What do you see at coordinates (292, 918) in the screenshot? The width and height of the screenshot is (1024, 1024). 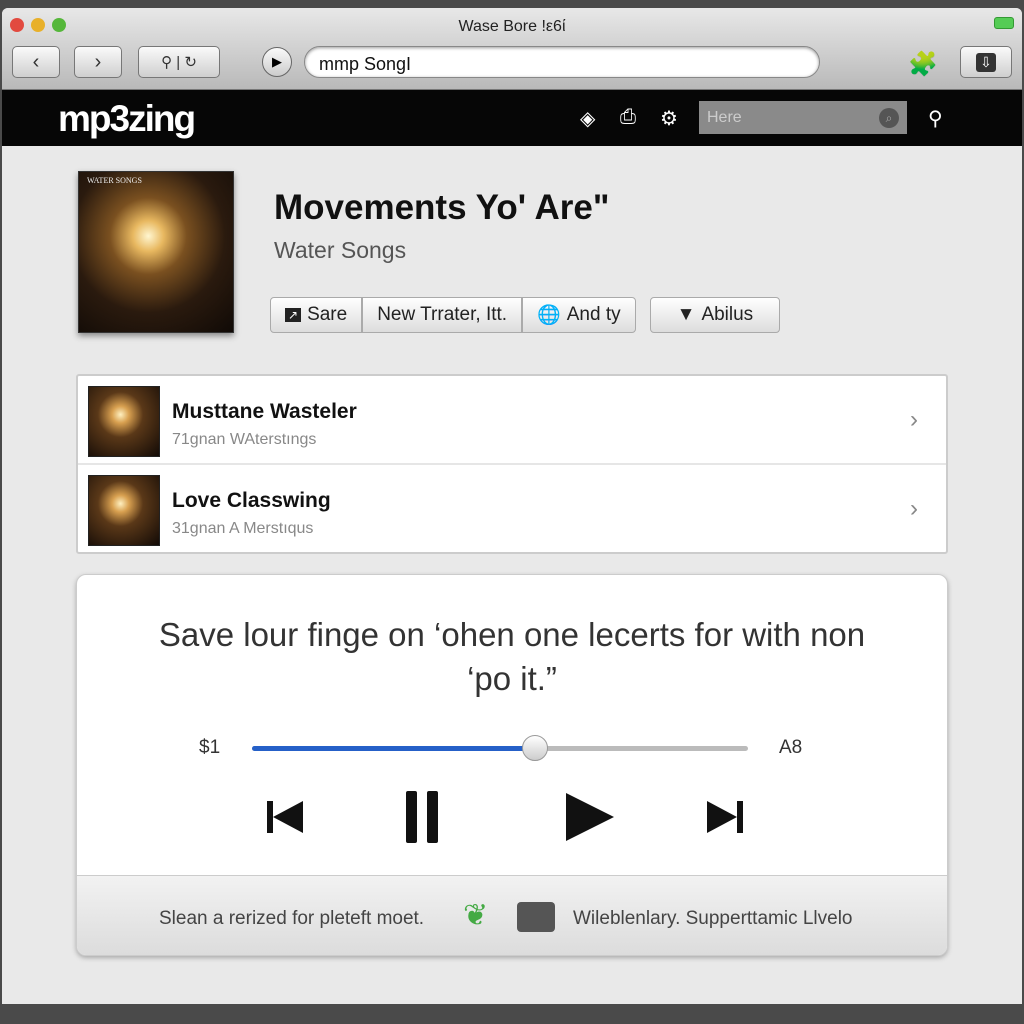 I see `footer-left-text: Slean a rerized for pleteft moet.` at bounding box center [292, 918].